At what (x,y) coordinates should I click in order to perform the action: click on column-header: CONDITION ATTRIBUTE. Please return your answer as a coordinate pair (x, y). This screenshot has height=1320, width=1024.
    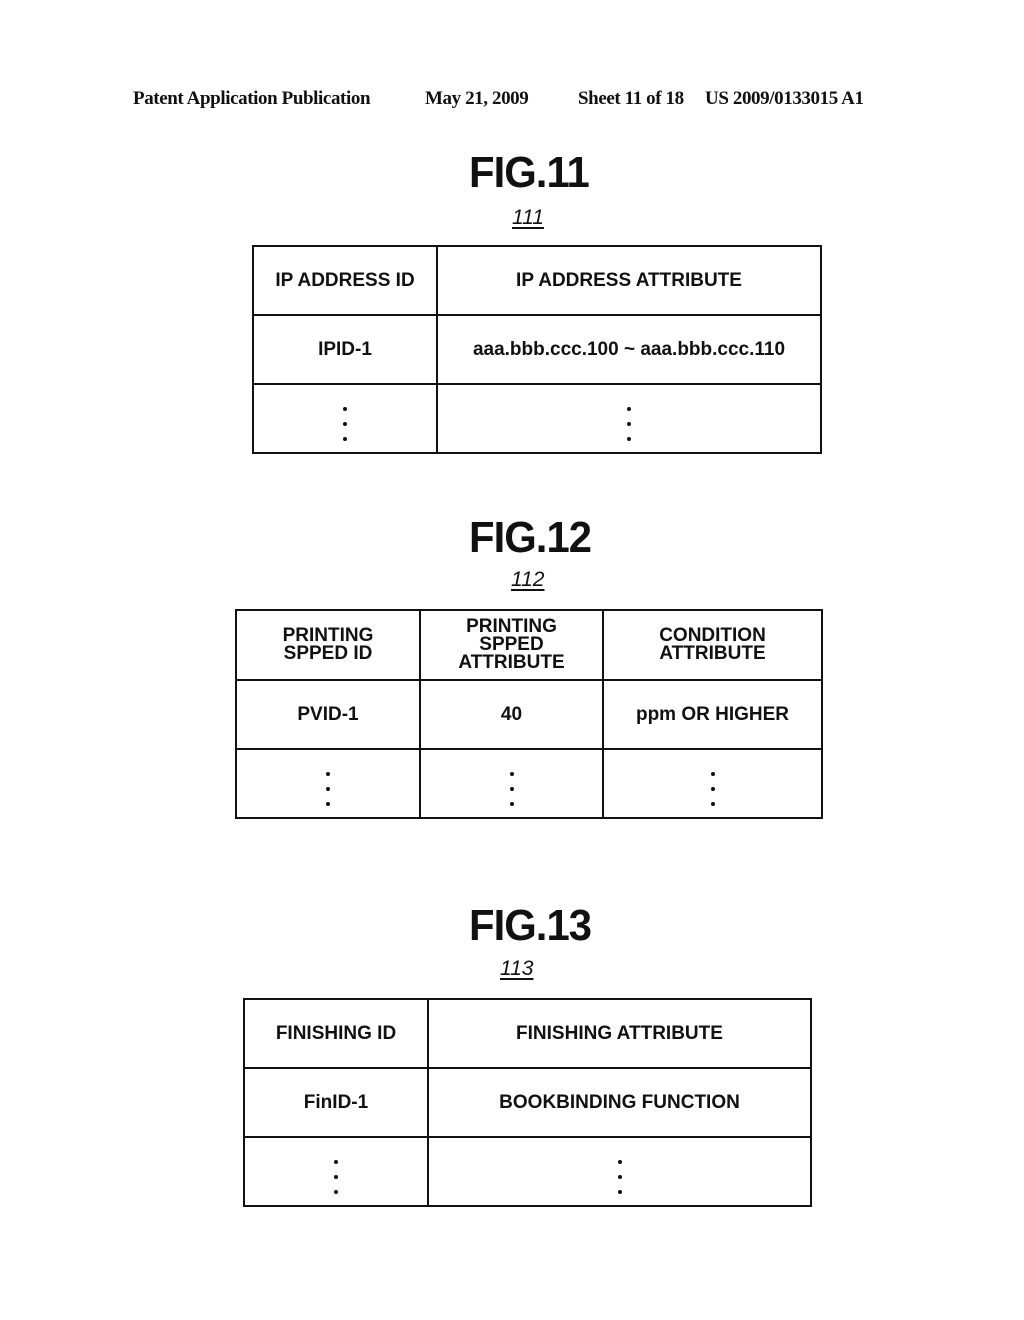
    Looking at the image, I should click on (712, 645).